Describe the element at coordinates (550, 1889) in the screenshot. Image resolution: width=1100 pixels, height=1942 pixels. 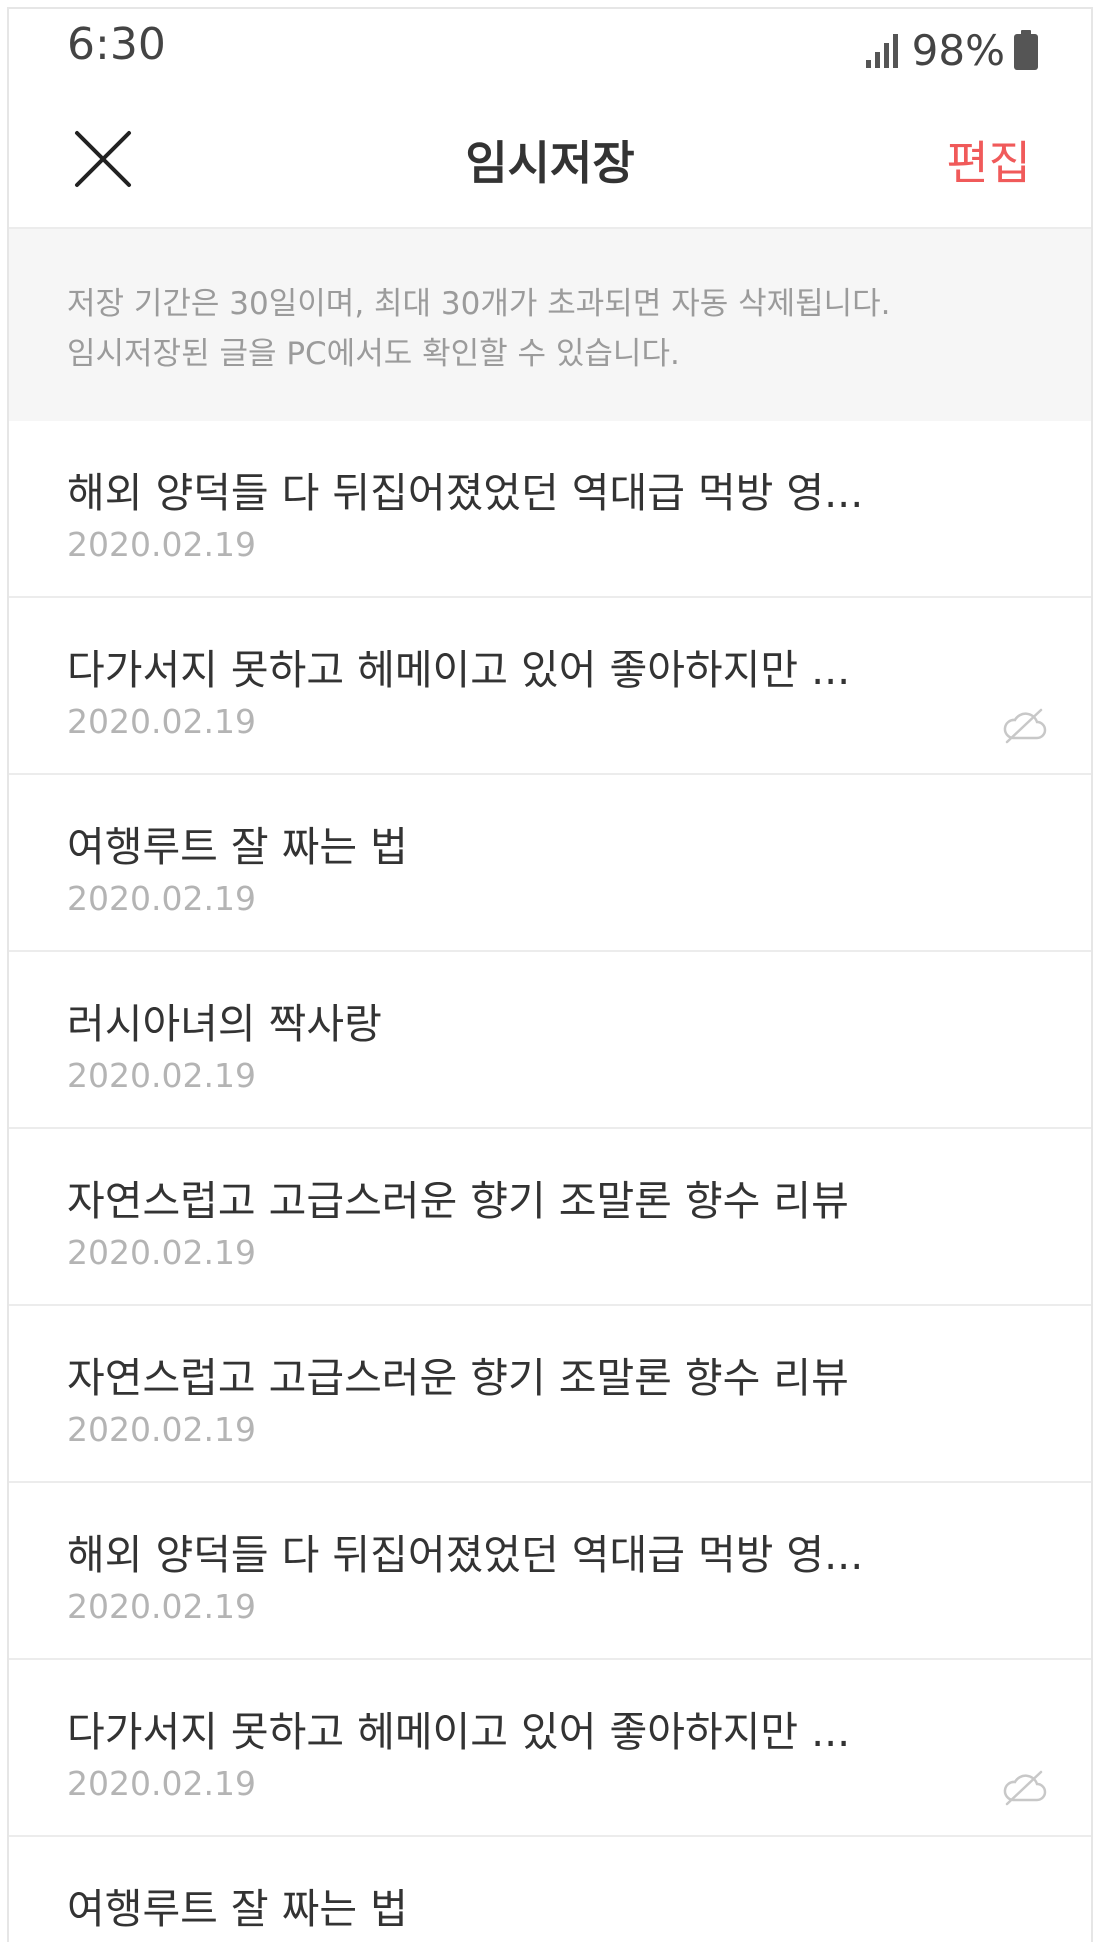
I see `draft-item: 여행루트 잘 짜는 법` at that location.